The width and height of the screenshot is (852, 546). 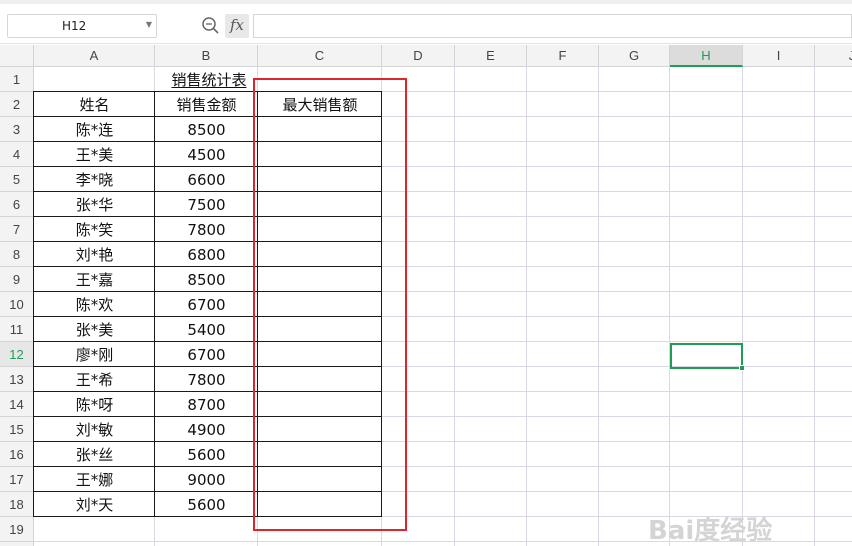 What do you see at coordinates (17, 454) in the screenshot?
I see `row-header-16: 16` at bounding box center [17, 454].